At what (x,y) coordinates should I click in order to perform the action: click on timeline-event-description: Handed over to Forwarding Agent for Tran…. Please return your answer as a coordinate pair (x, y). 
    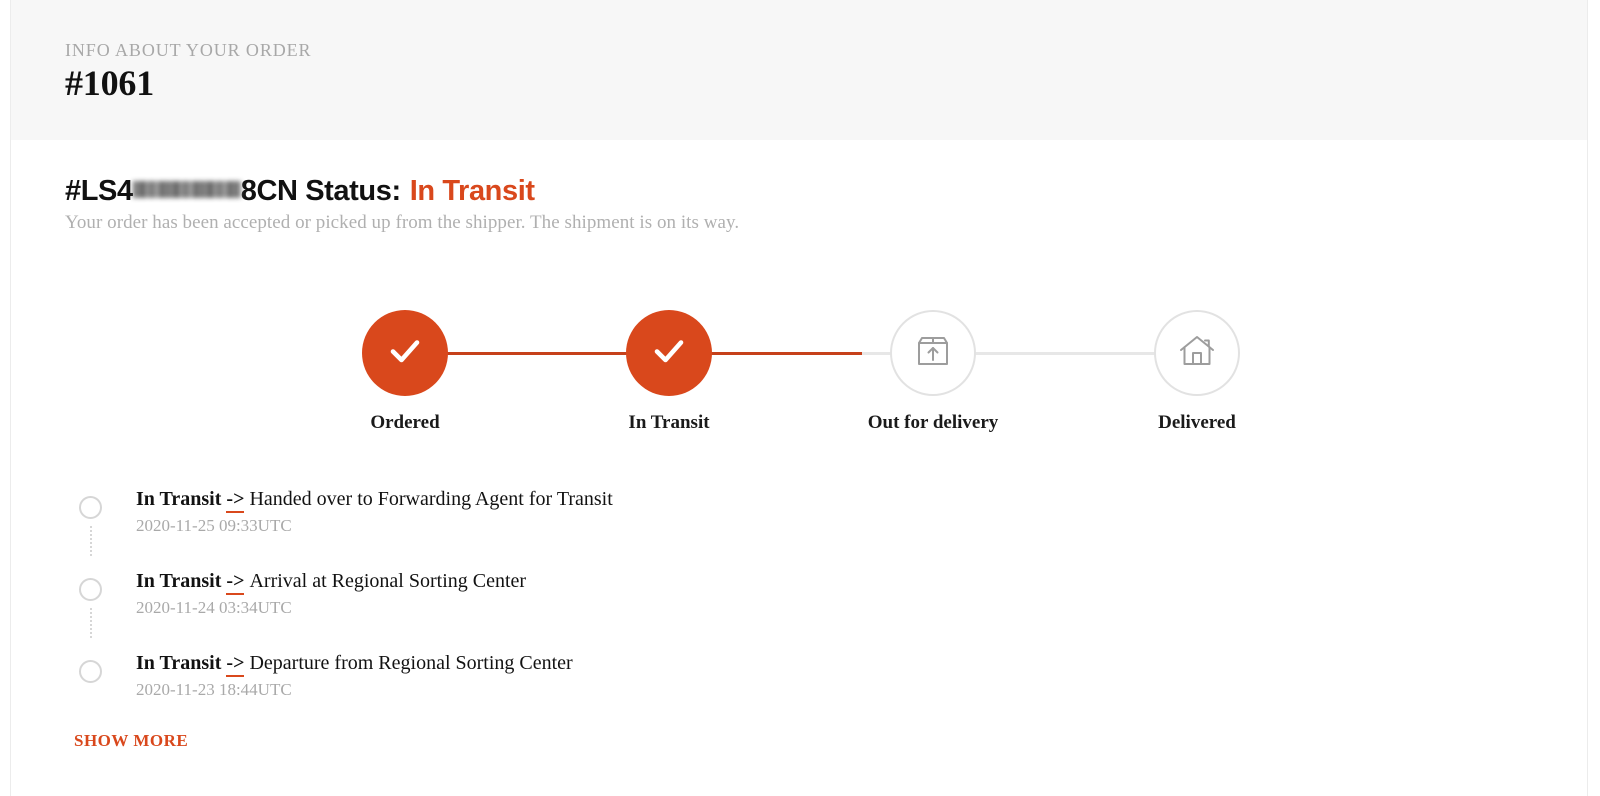
    Looking at the image, I should click on (431, 499).